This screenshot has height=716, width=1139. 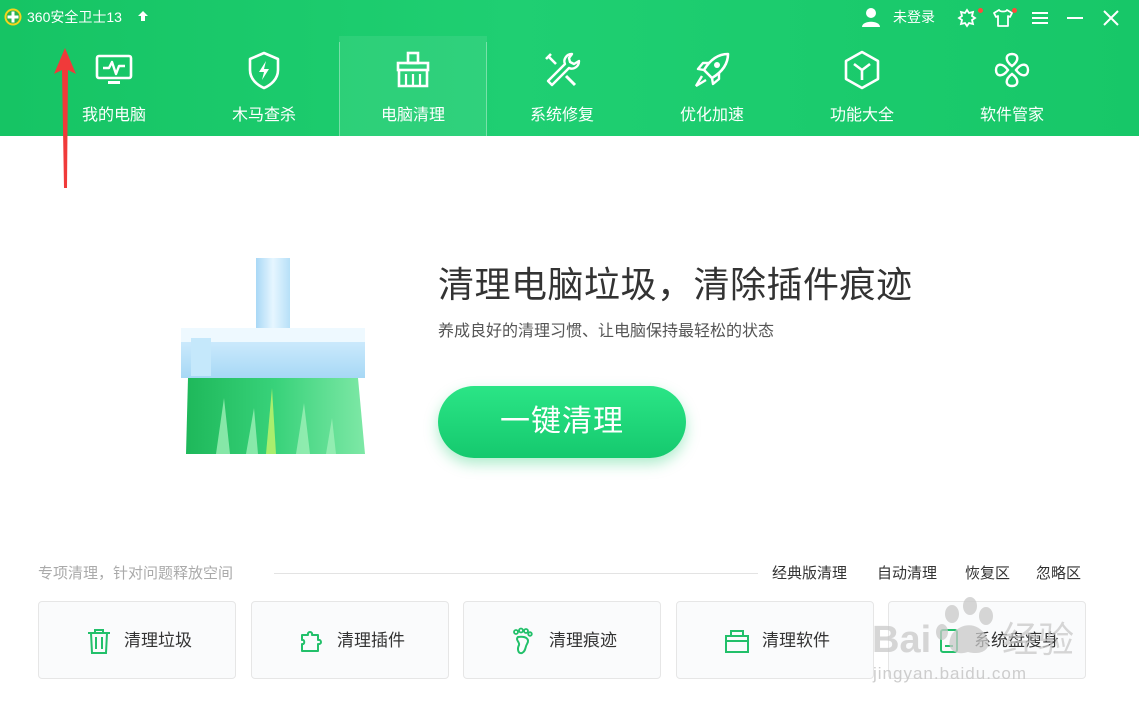 What do you see at coordinates (1058, 573) in the screenshot?
I see `ignore-area-link: 忽略区` at bounding box center [1058, 573].